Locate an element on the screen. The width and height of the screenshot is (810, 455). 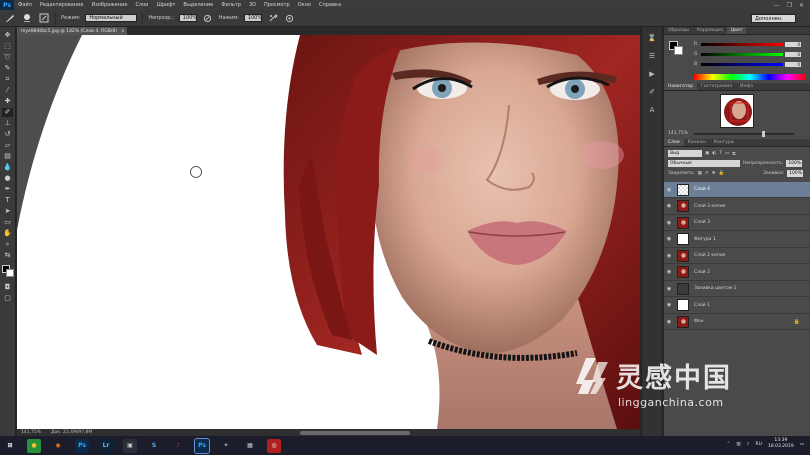
lock-all-icon: 🔒 is located at coordinates (721, 173).